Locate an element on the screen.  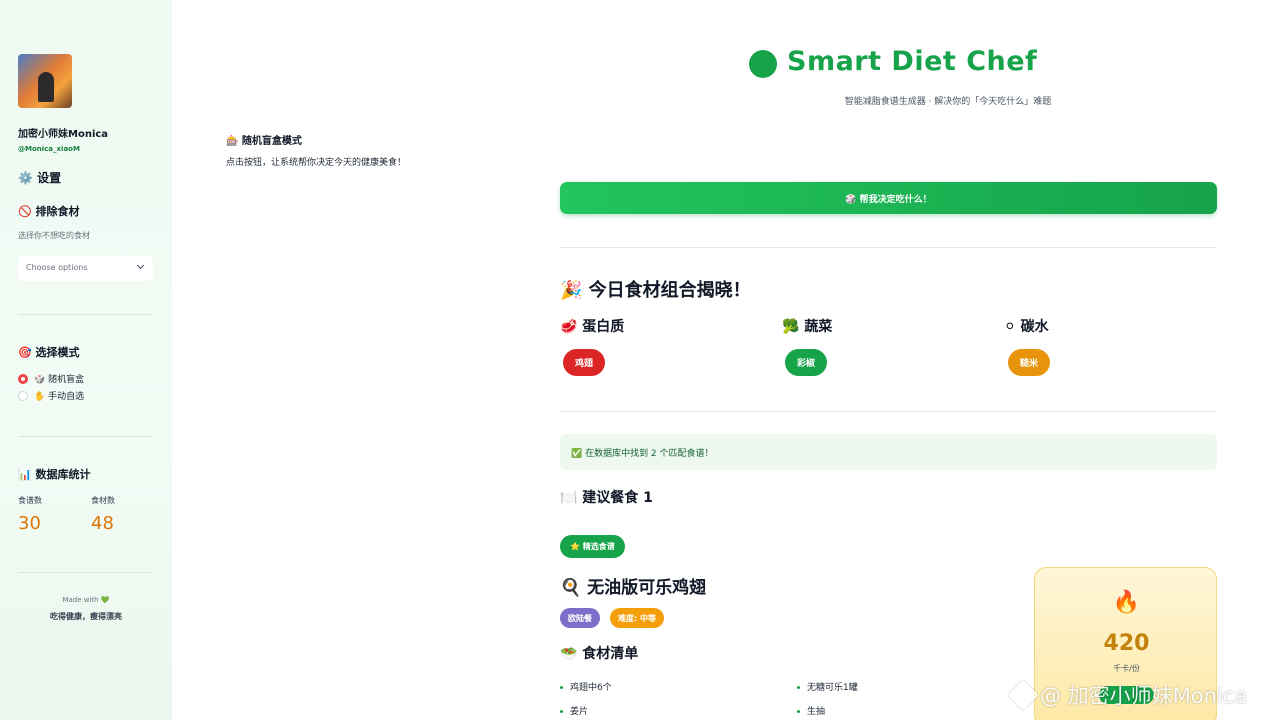
logo-icon is located at coordinates (763, 64).